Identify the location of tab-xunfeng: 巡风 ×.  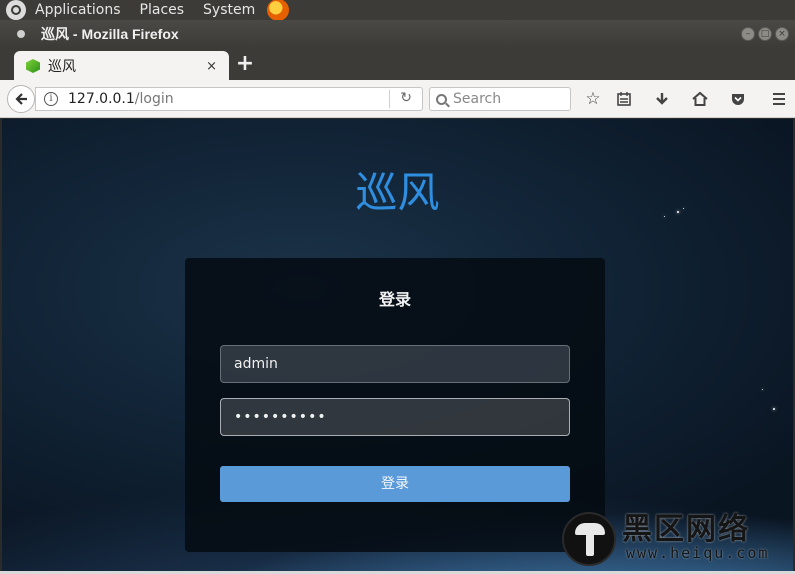
(121, 66).